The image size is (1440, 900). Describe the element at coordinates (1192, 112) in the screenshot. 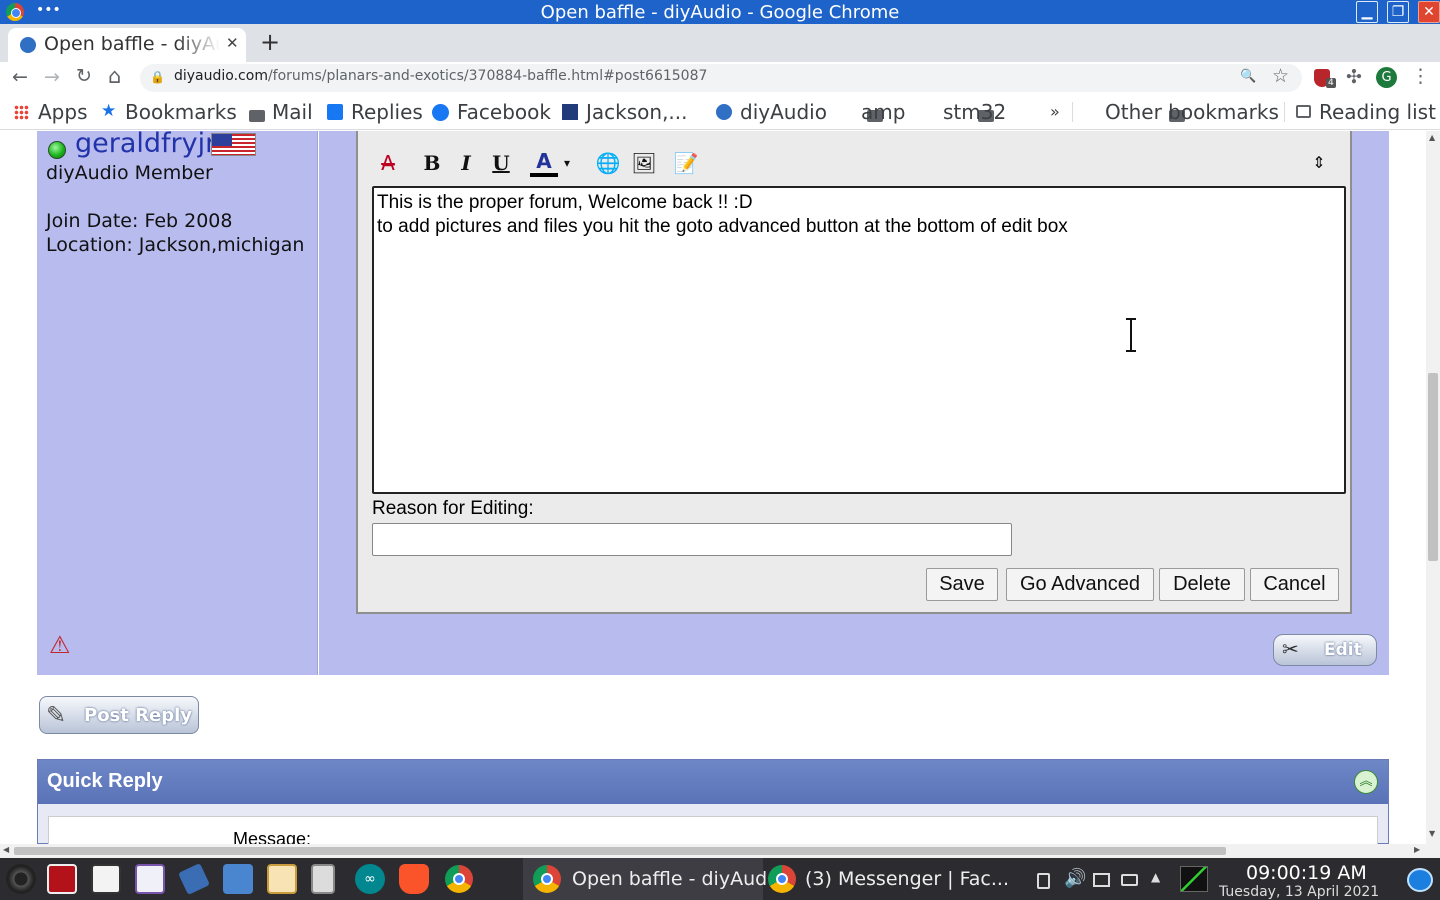

I see `bookmark-other: Other bookmarks` at that location.